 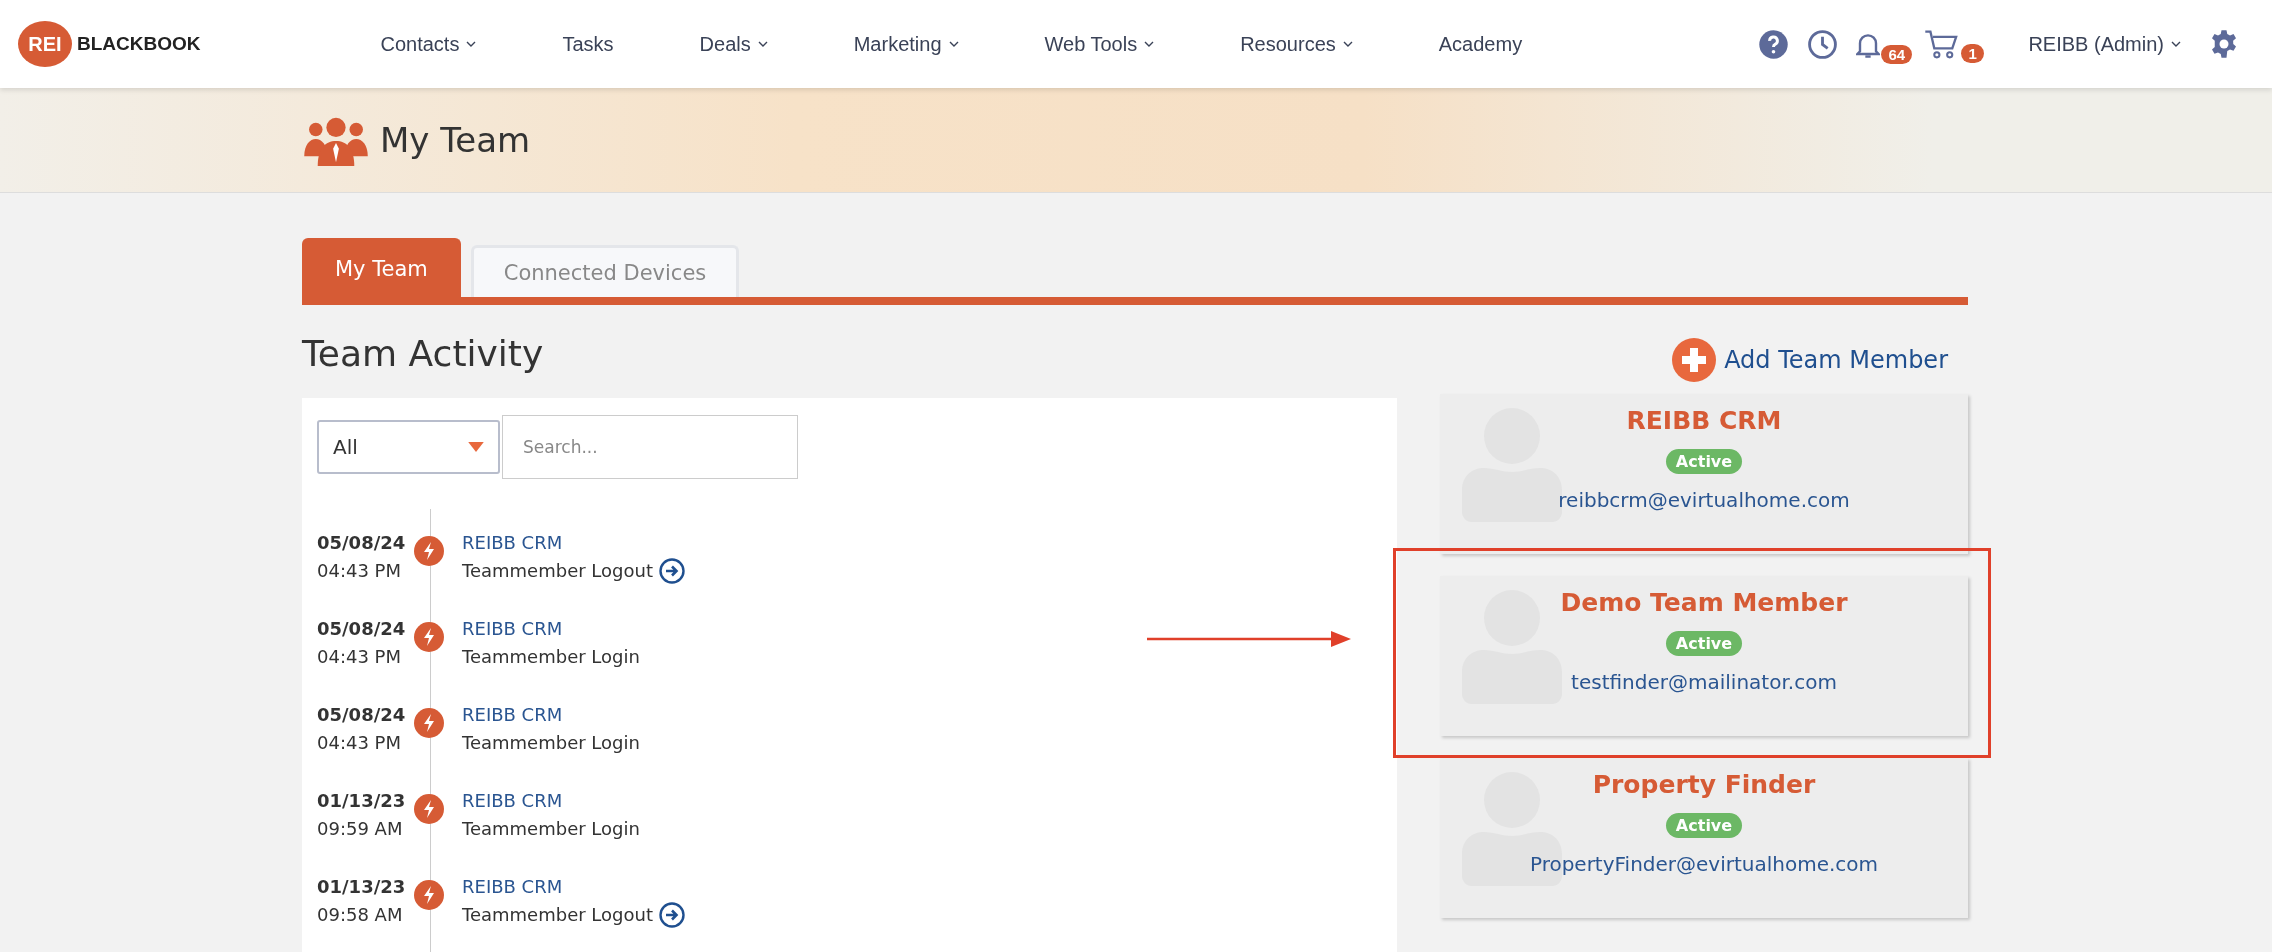 What do you see at coordinates (2104, 44) in the screenshot?
I see `user-menu: REIBB (Admin)` at bounding box center [2104, 44].